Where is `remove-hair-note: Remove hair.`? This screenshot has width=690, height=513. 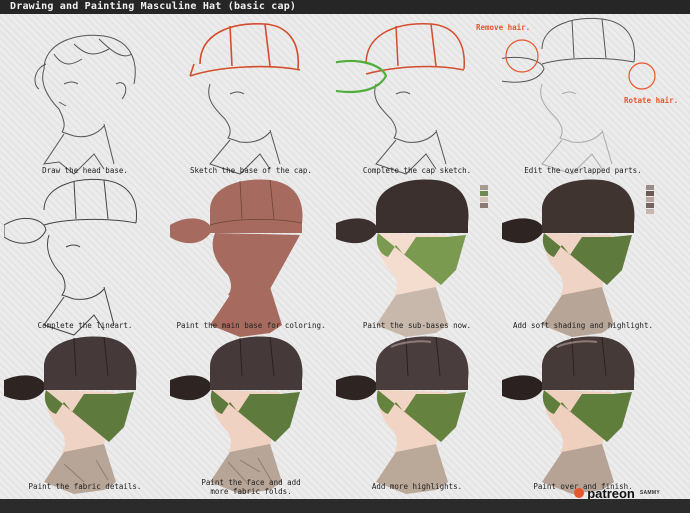 remove-hair-note: Remove hair. is located at coordinates (503, 27).